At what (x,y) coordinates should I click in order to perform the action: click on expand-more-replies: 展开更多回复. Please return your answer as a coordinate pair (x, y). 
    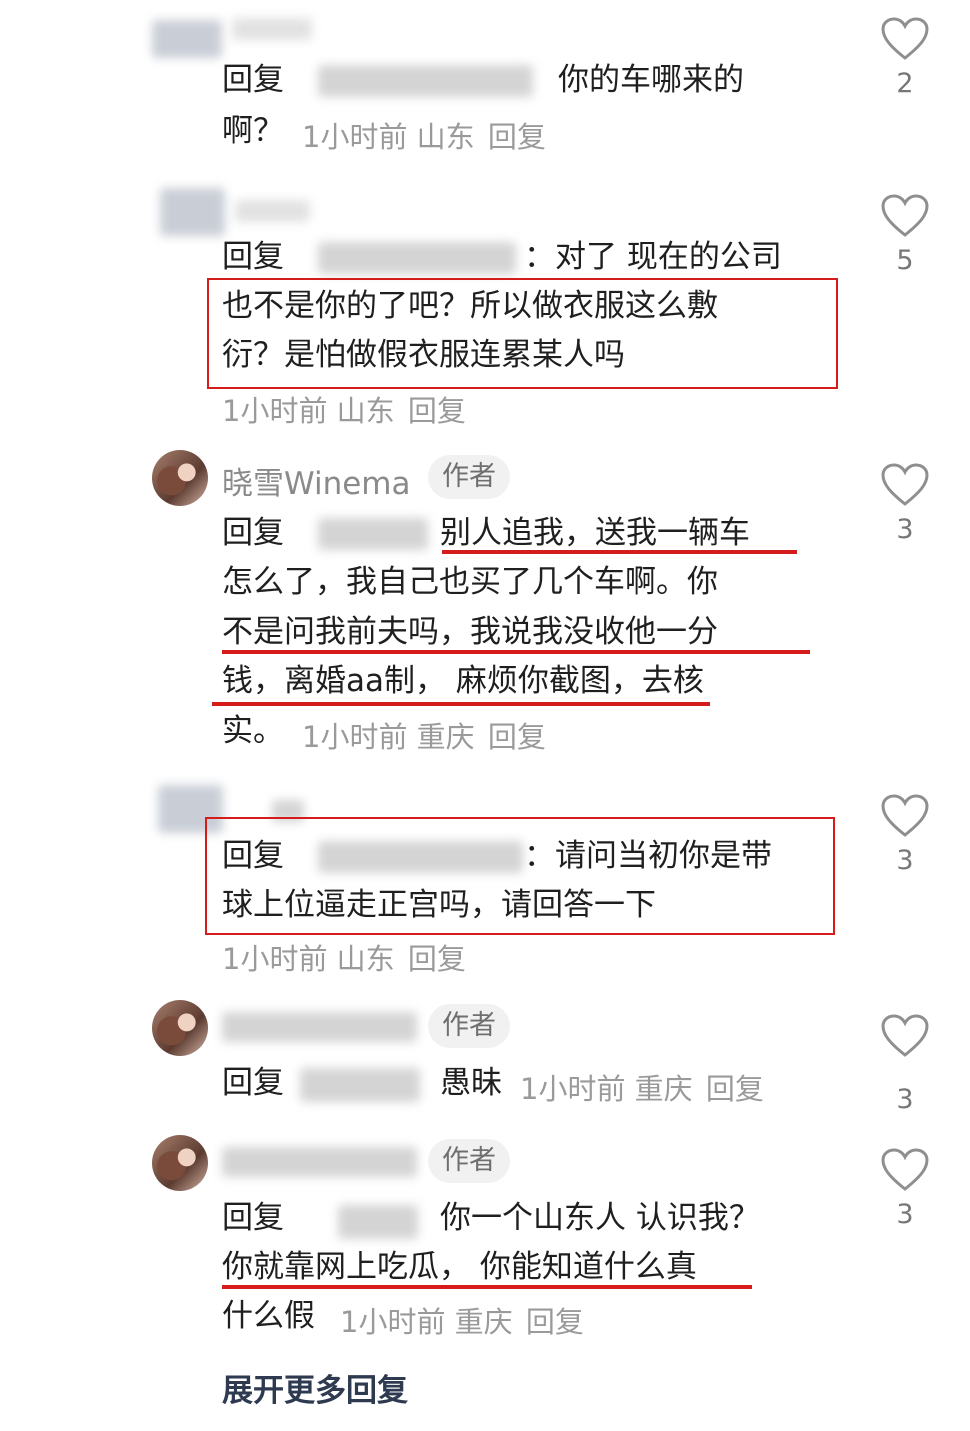
    Looking at the image, I should click on (315, 1387).